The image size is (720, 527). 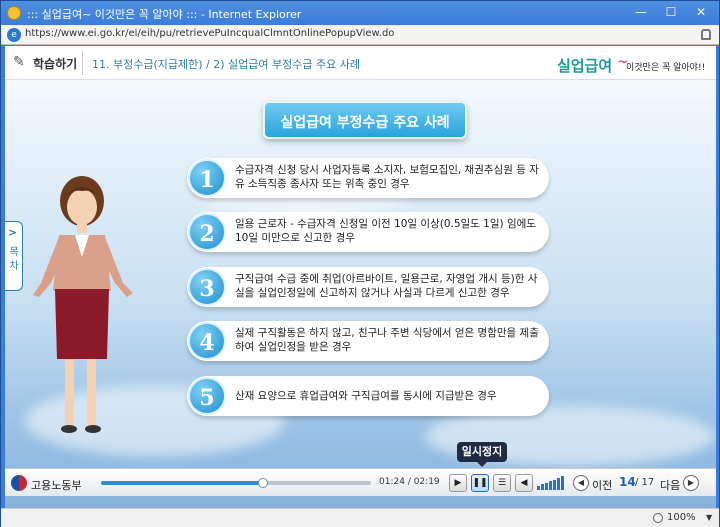 What do you see at coordinates (365, 123) in the screenshot?
I see `banner-title: 실업급여 부정수급 주요 사례` at bounding box center [365, 123].